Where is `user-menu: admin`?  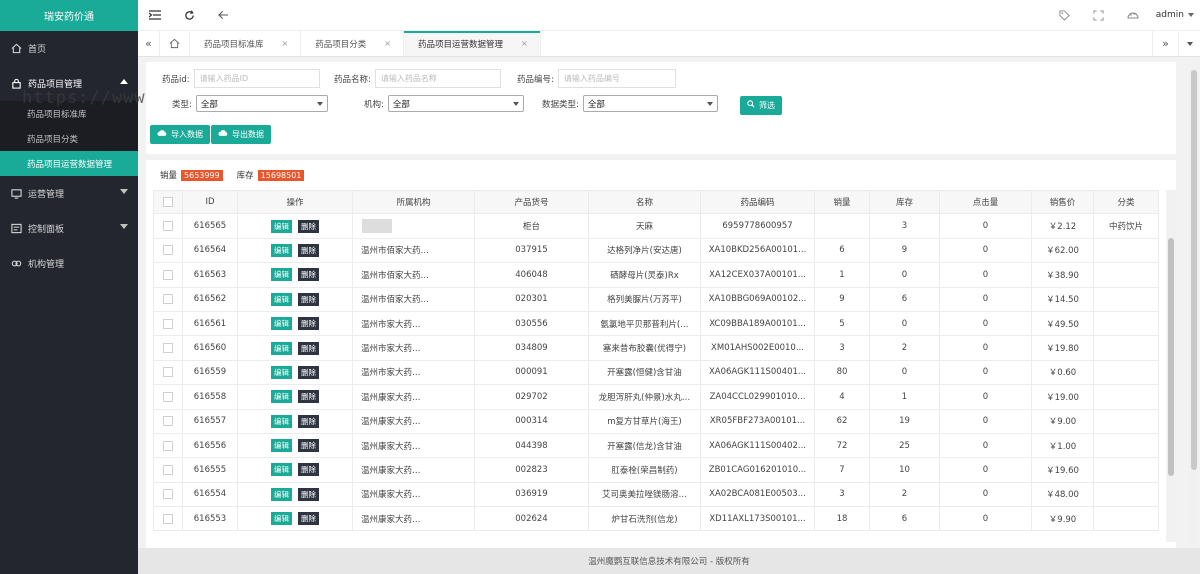 user-menu: admin is located at coordinates (1175, 15).